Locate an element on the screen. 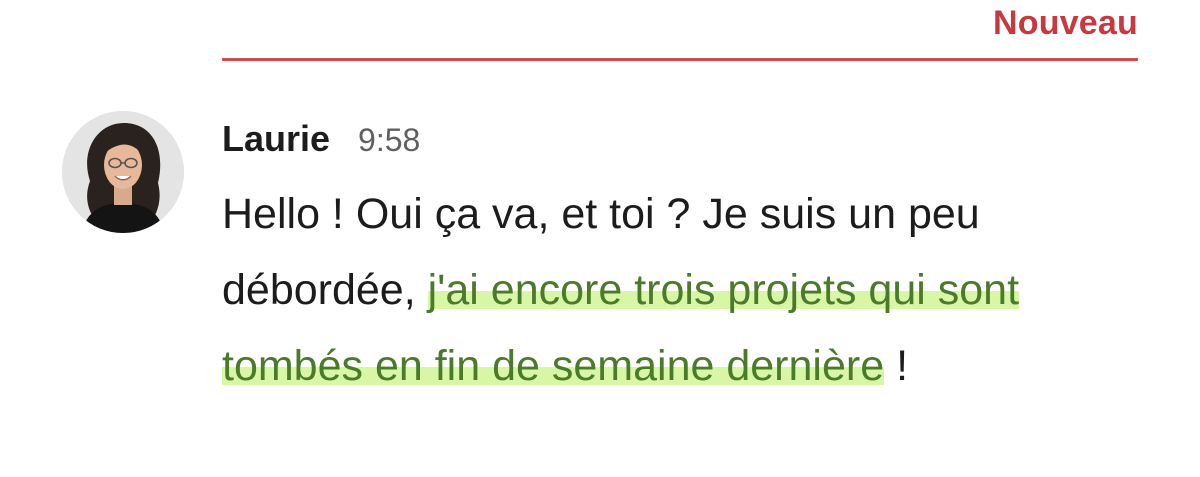 Image resolution: width=1200 pixels, height=477 pixels. new-messages-line is located at coordinates (680, 59).